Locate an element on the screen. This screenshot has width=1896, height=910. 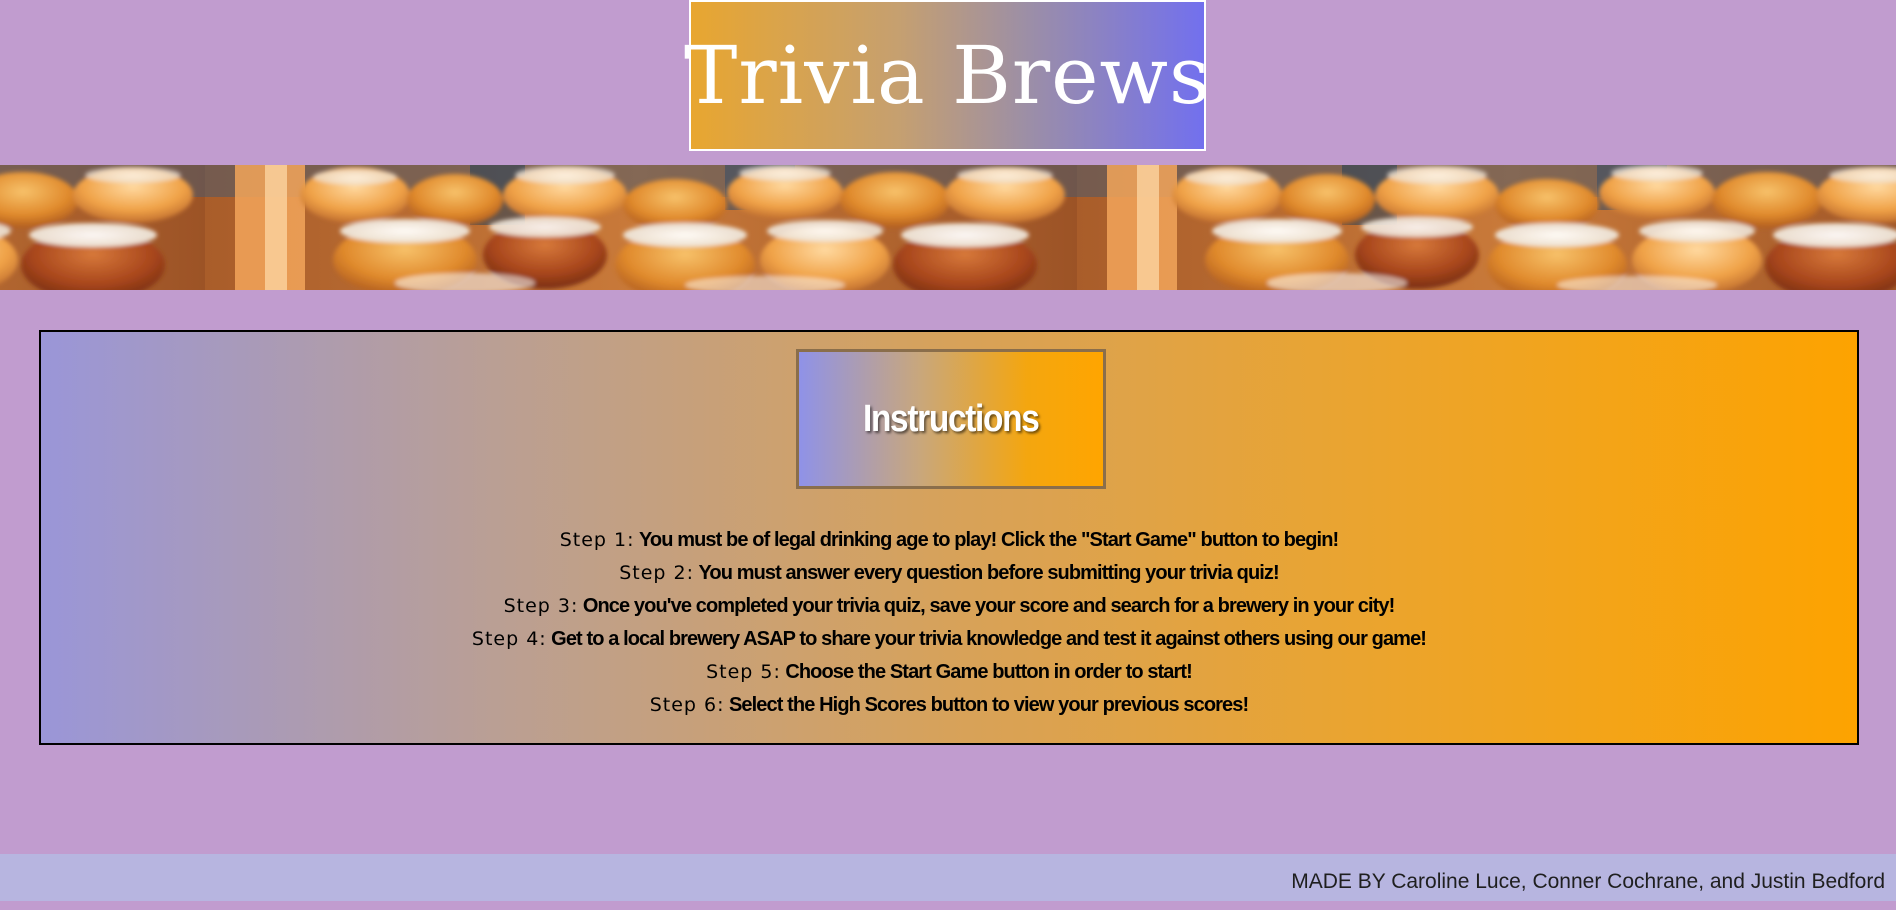
step-label: Step 6: is located at coordinates (687, 705).